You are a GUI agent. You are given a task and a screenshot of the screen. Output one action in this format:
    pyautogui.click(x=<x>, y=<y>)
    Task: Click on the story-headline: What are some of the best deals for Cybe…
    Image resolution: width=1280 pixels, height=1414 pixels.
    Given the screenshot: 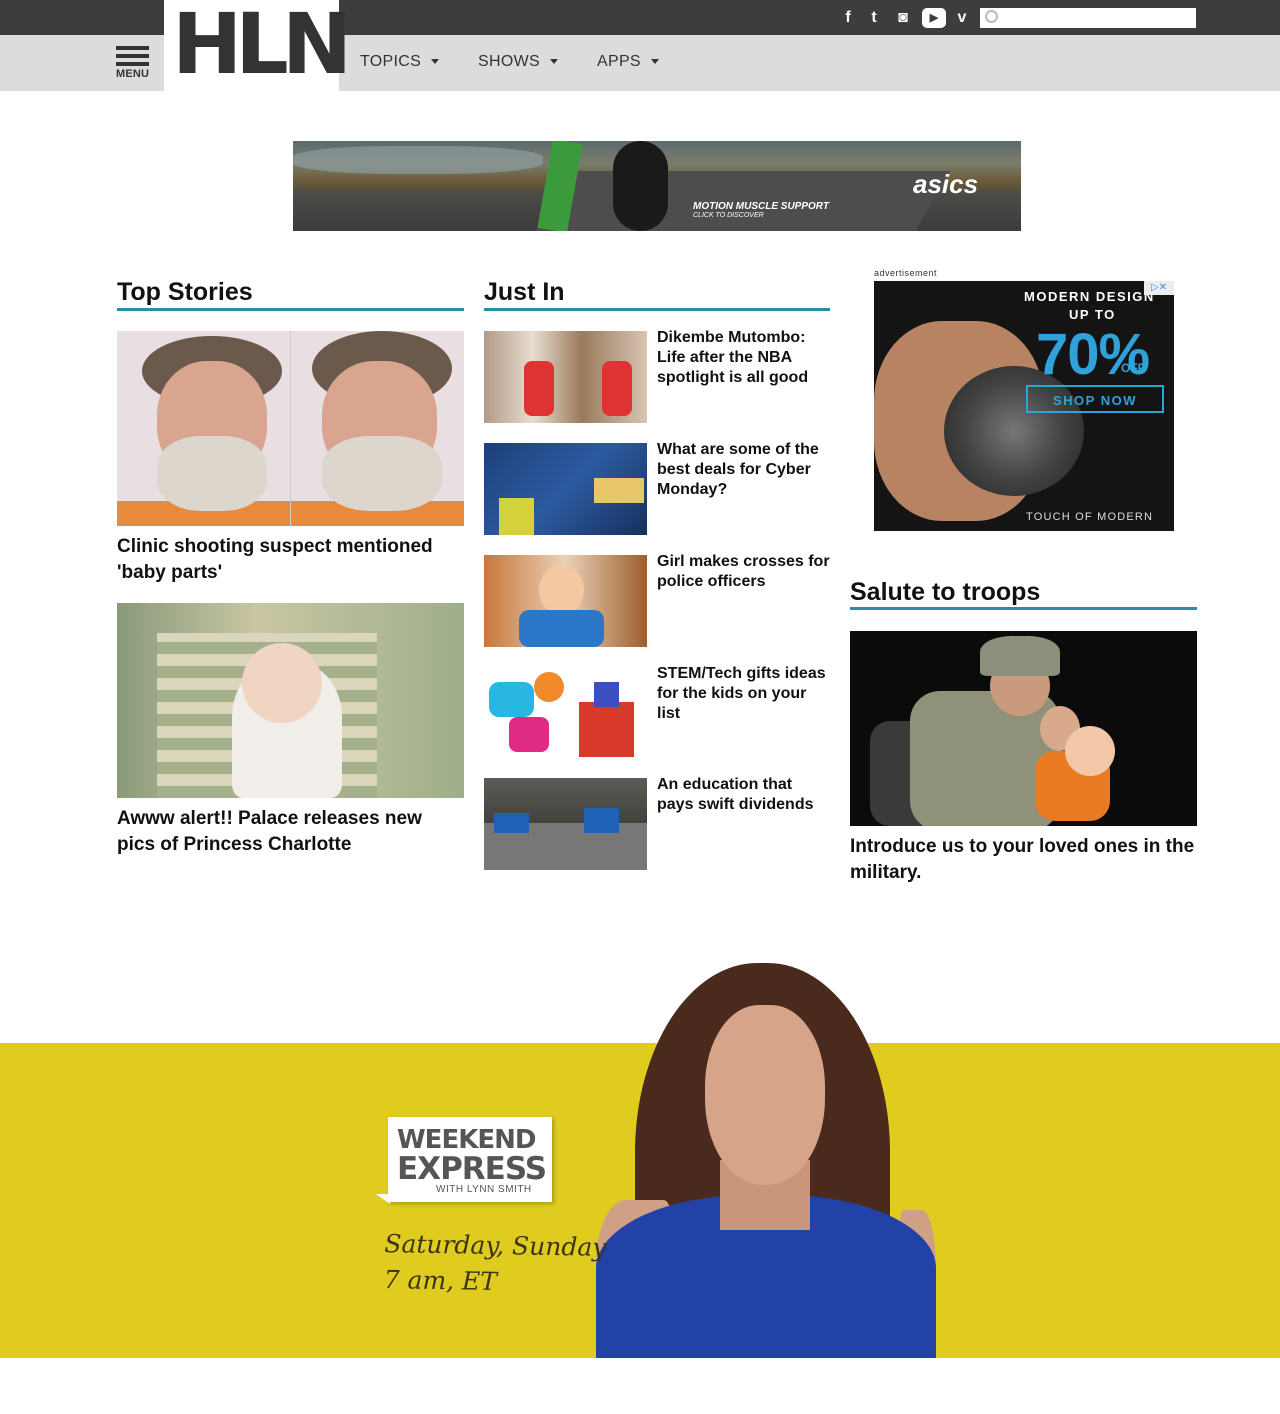 What is the action you would take?
    pyautogui.click(x=744, y=470)
    